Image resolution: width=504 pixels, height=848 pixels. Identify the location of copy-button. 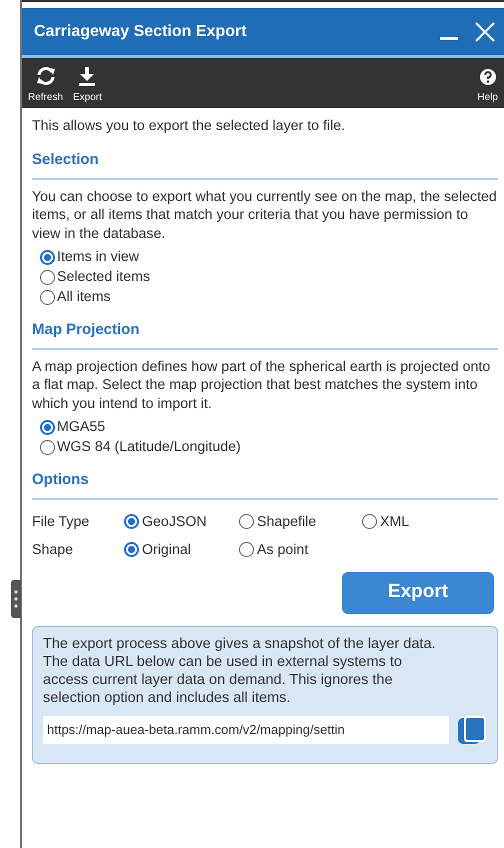
(472, 730).